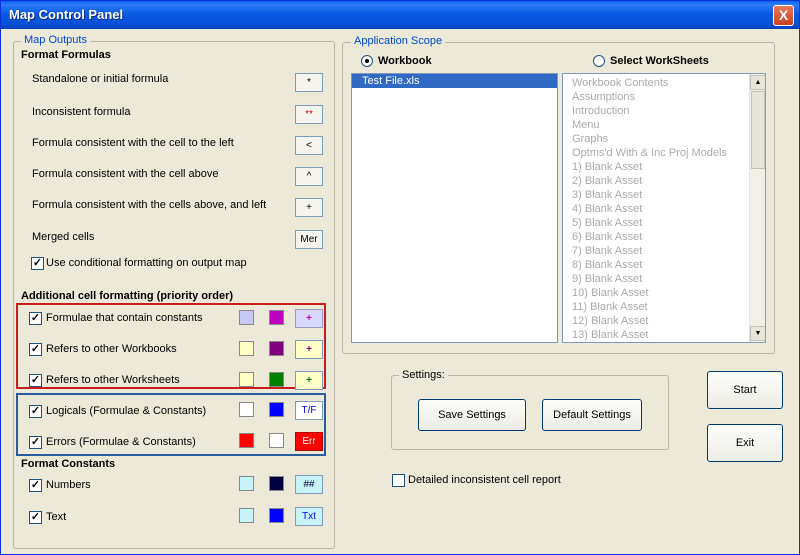  Describe the element at coordinates (664, 279) in the screenshot. I see `list-item: 9) Blank Asset` at that location.